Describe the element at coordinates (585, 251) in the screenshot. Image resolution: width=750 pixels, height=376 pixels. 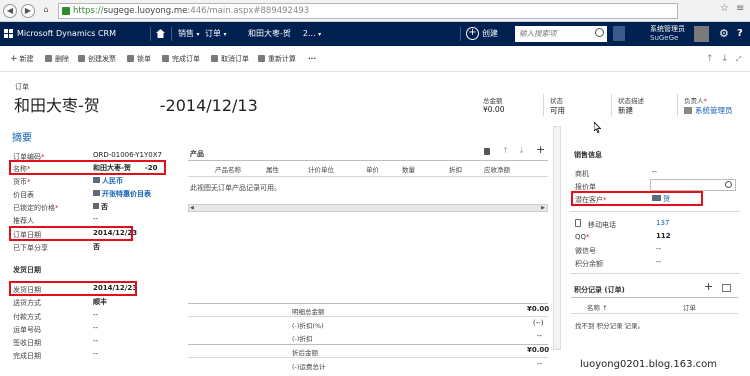
I see `wechat-label: 微信号` at that location.